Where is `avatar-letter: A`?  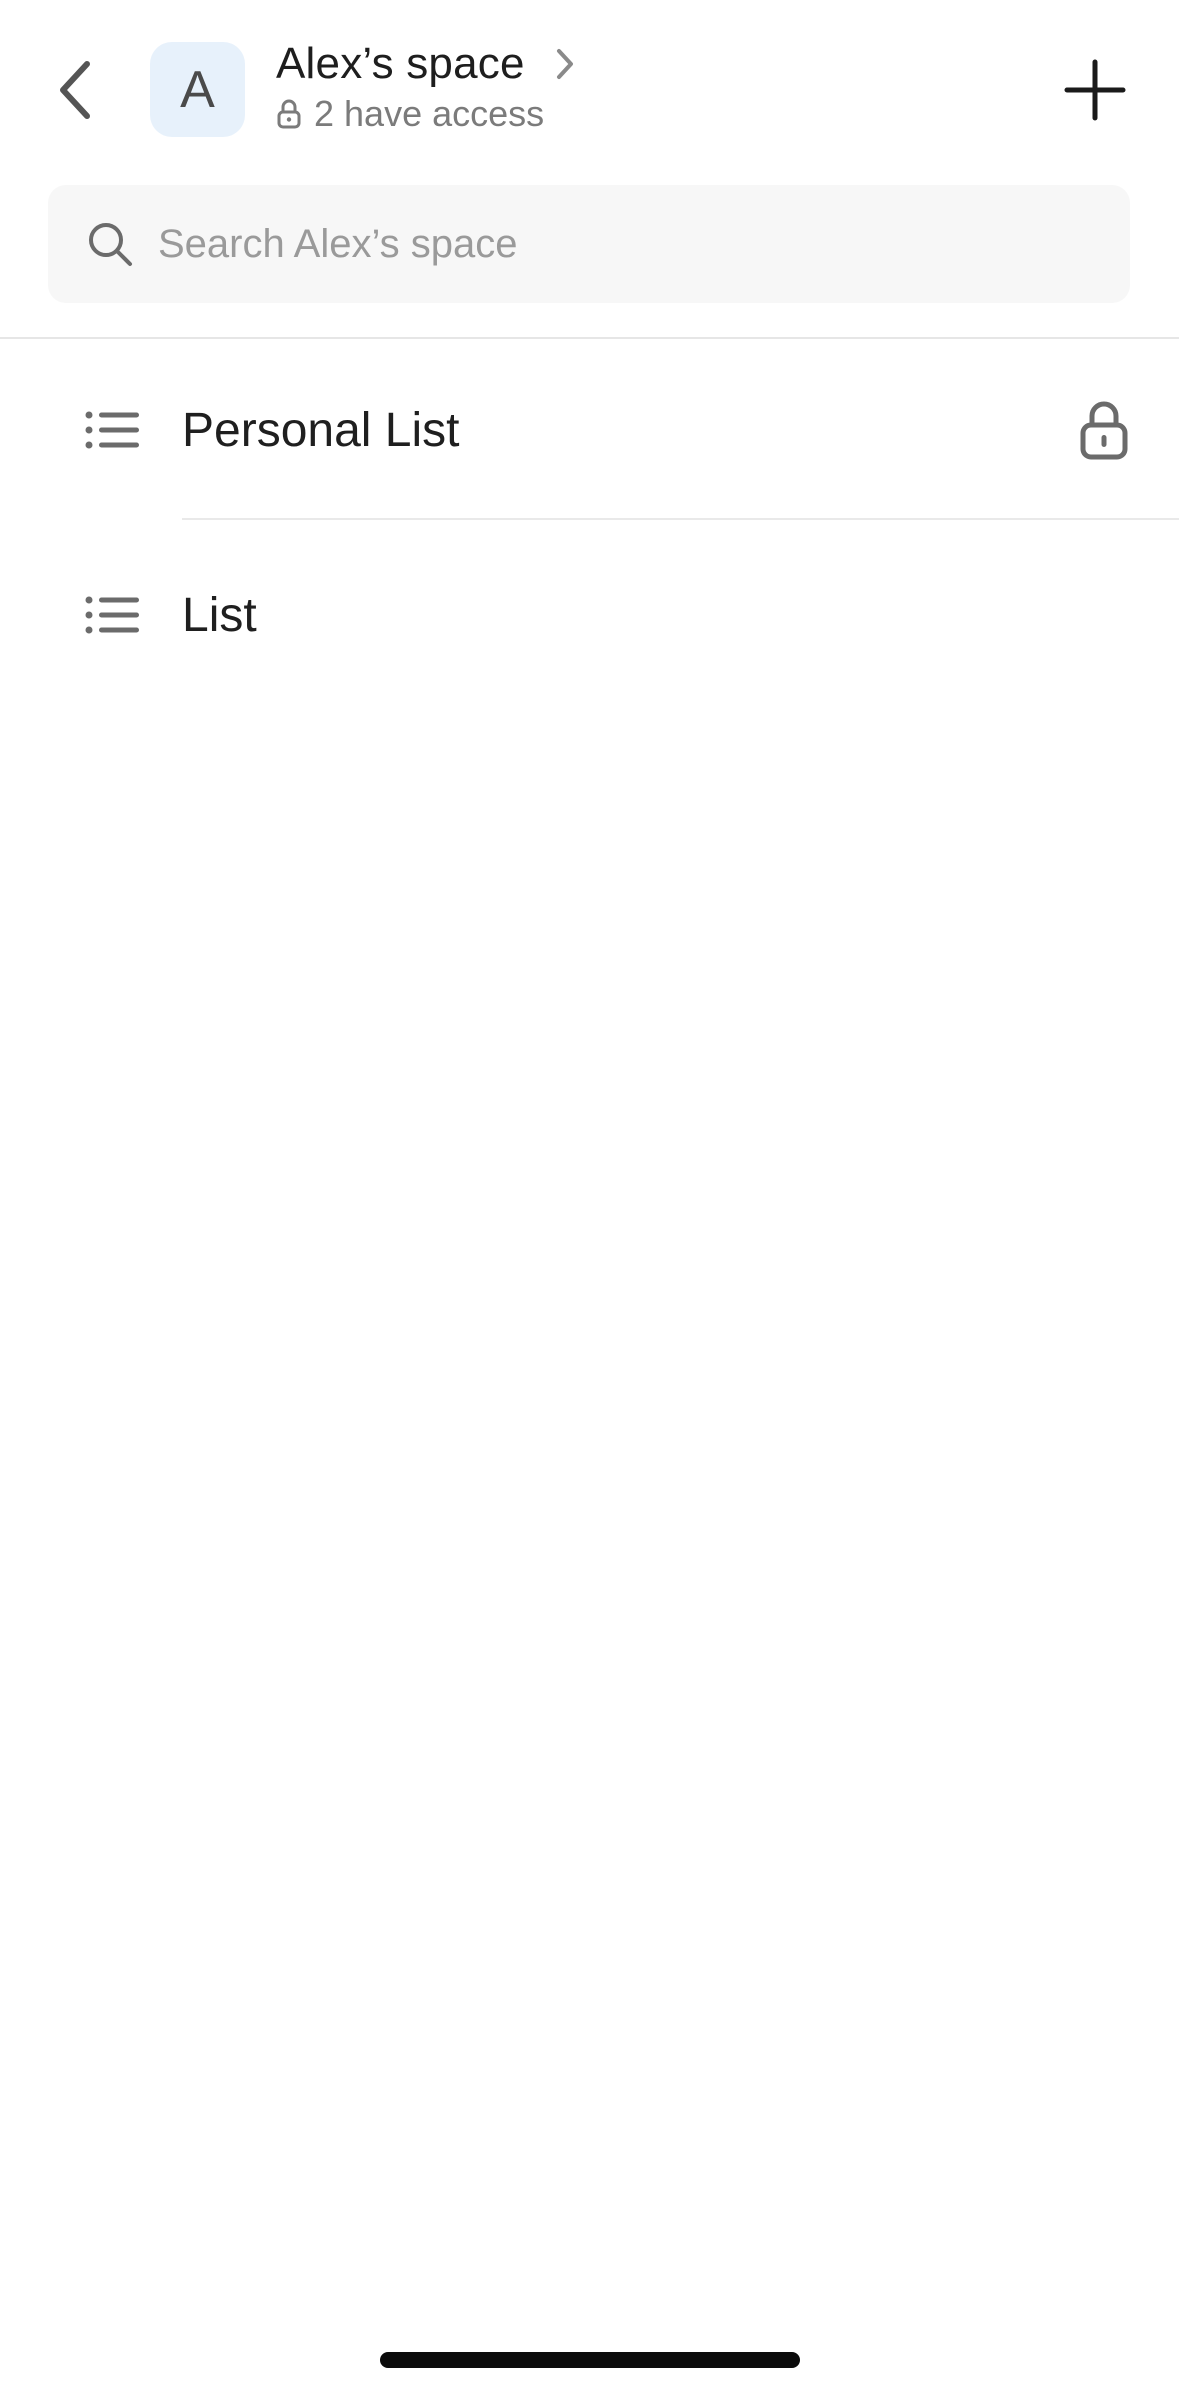 avatar-letter: A is located at coordinates (197, 89).